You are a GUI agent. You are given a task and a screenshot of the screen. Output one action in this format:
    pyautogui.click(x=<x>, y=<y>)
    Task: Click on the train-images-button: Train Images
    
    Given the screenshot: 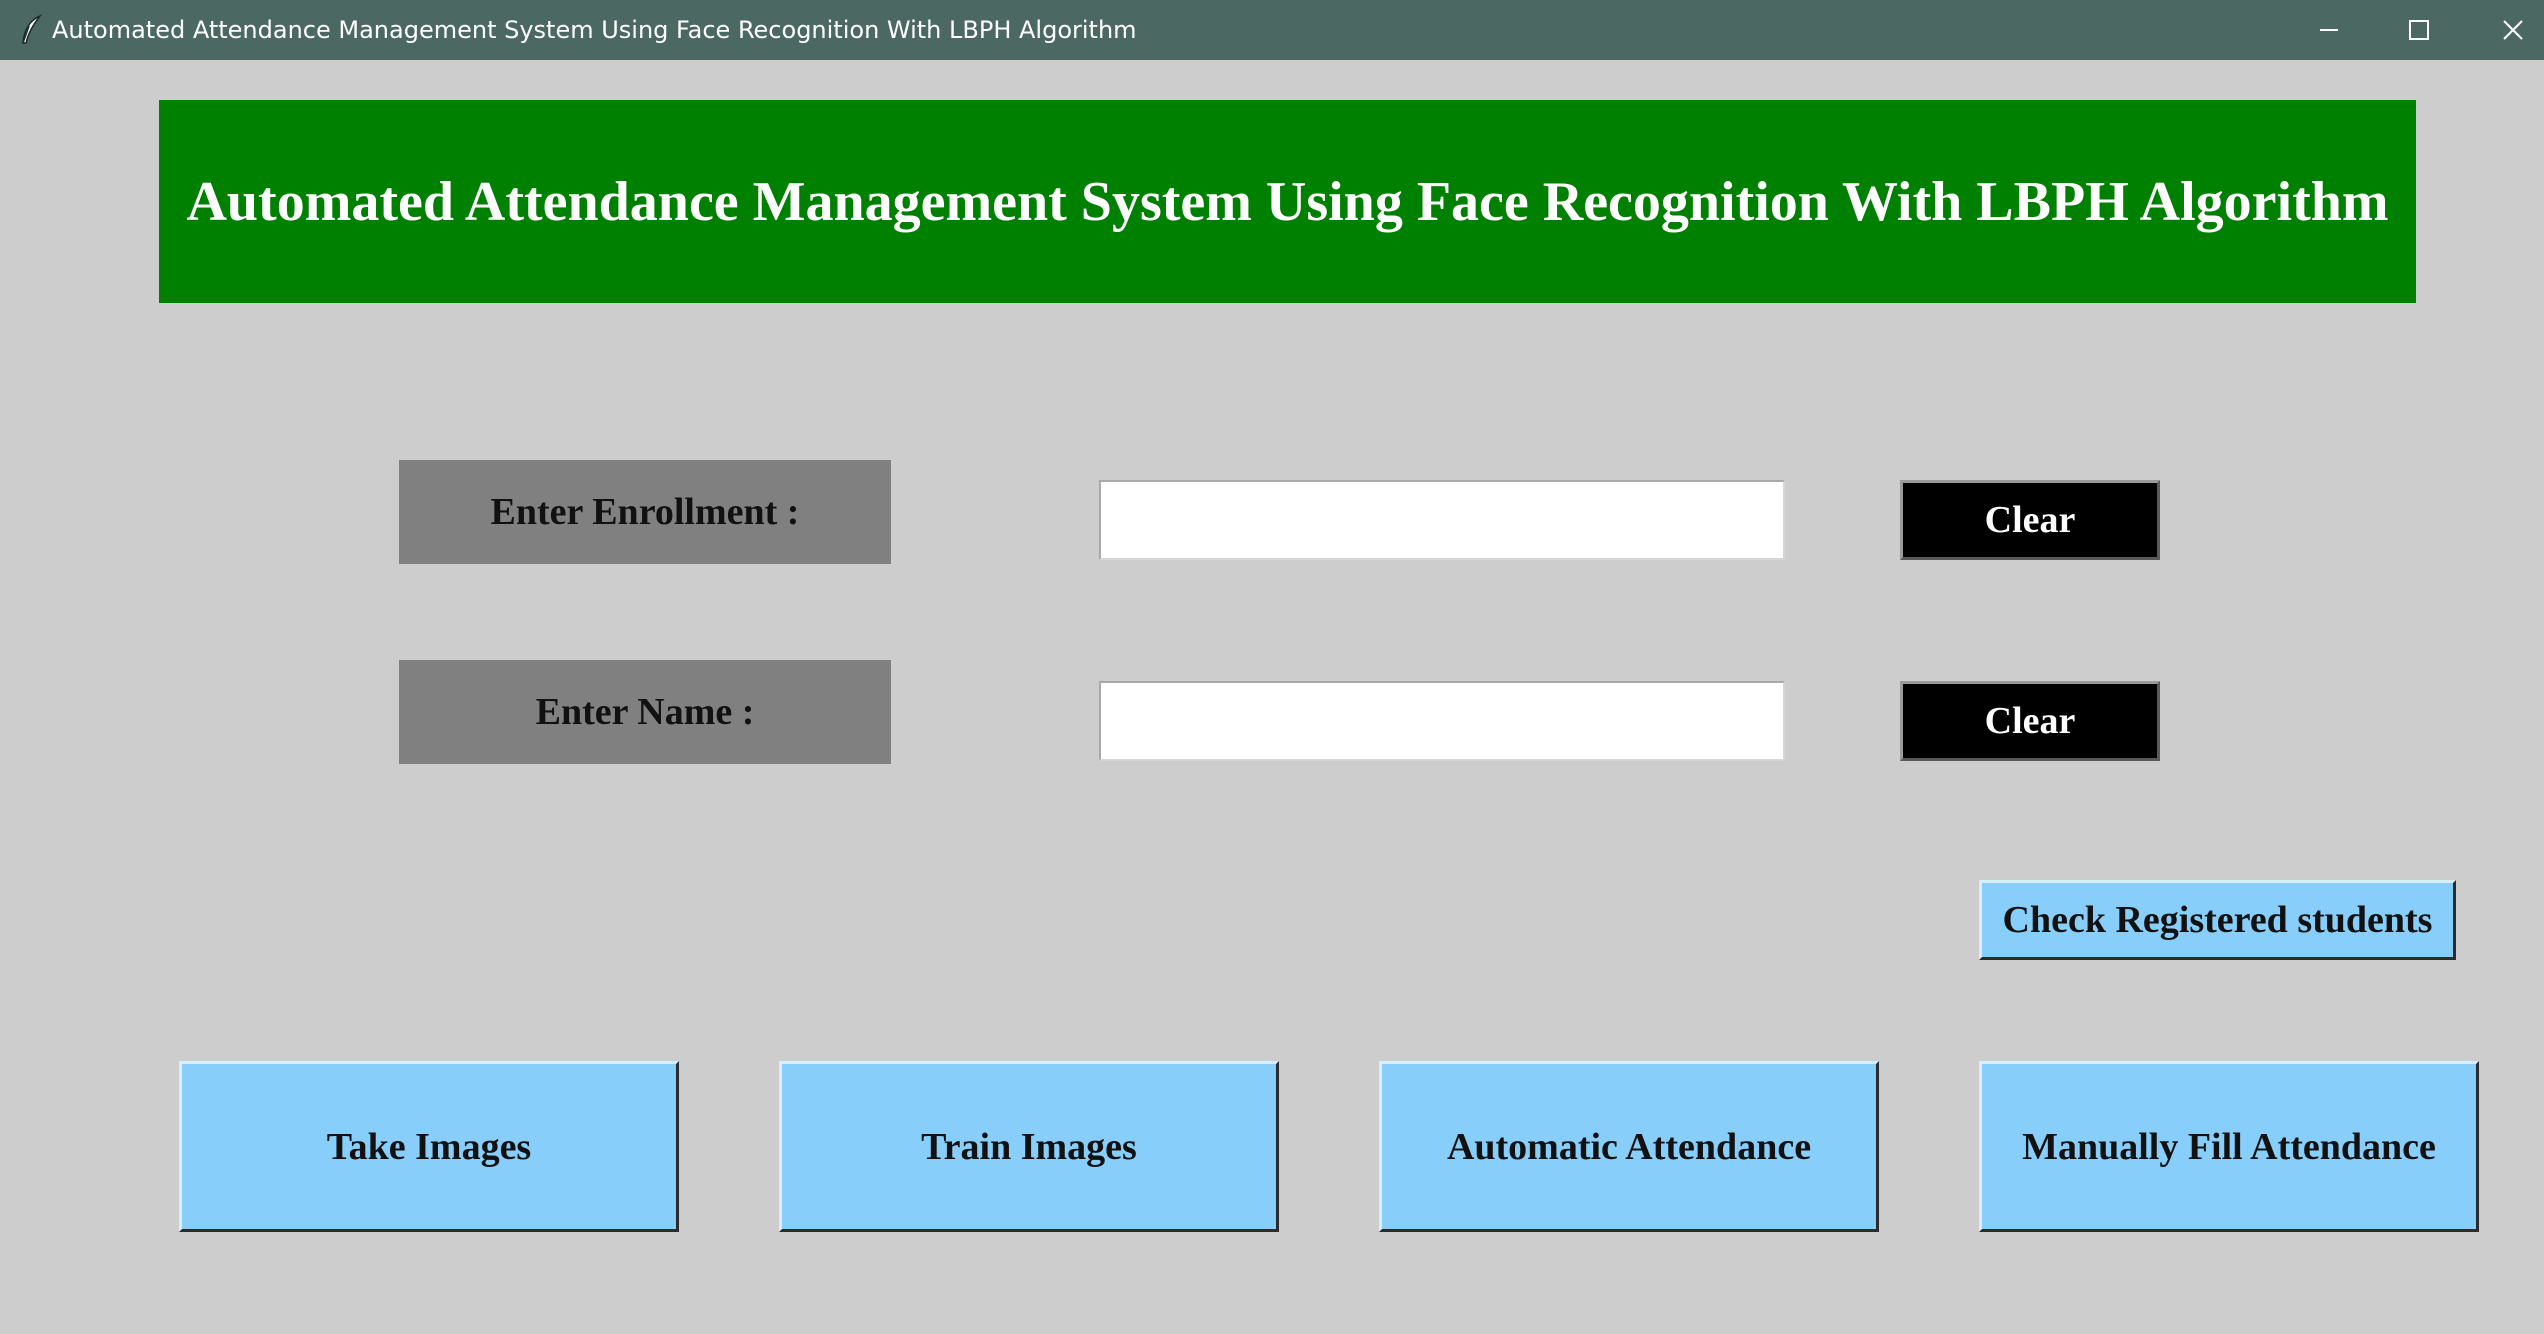 What is the action you would take?
    pyautogui.click(x=1029, y=1146)
    